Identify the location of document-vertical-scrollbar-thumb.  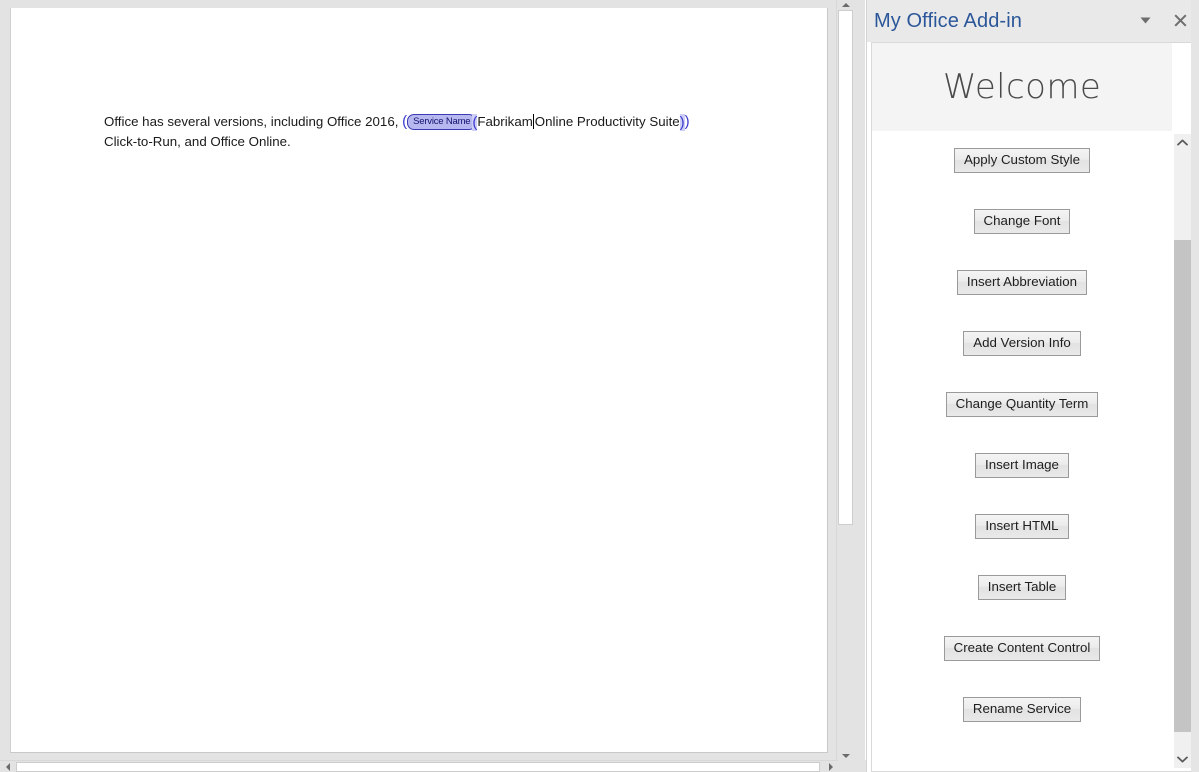
(845, 267).